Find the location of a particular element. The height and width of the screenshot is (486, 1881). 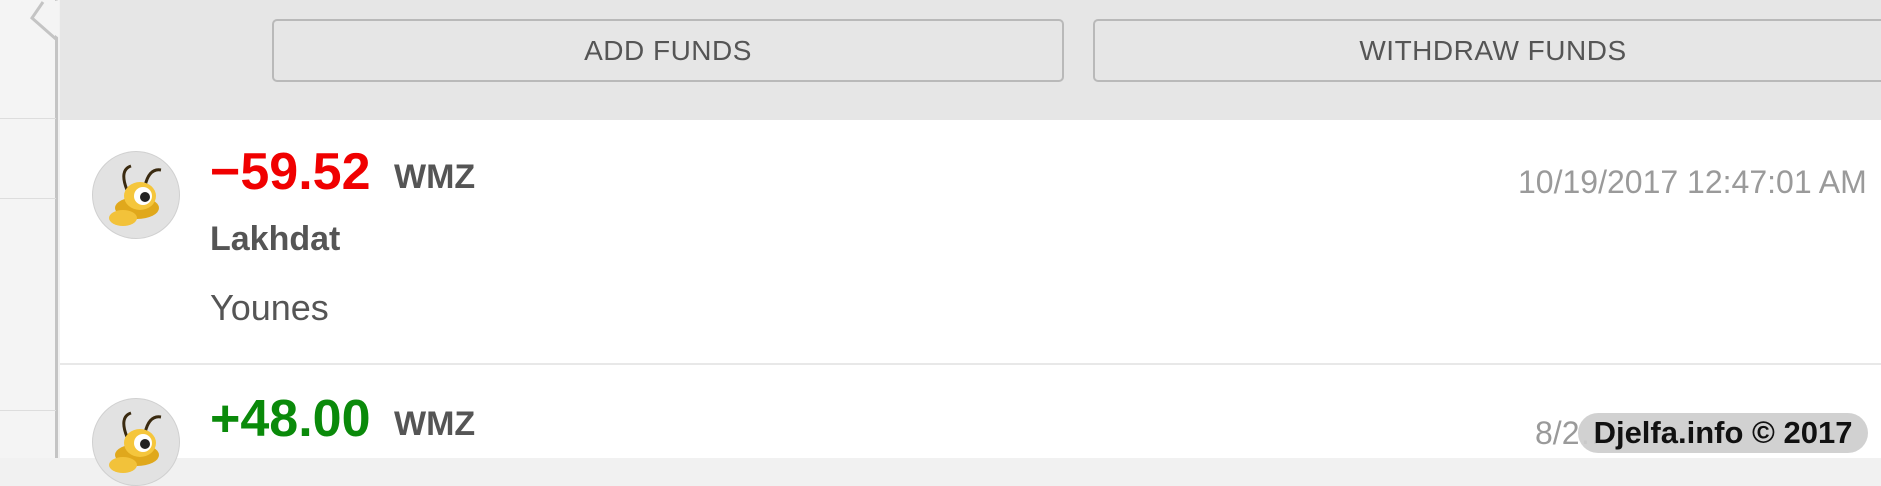

transaction-amount: +48.00 is located at coordinates (290, 419).